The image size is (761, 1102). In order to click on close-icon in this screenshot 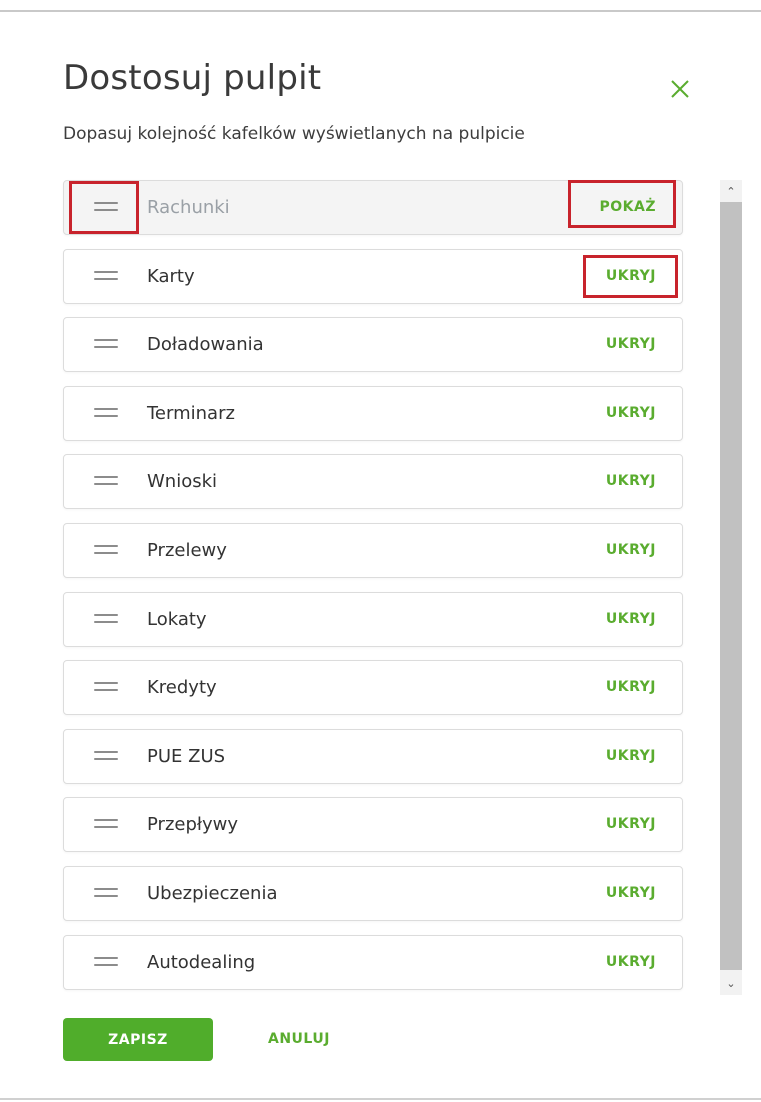, I will do `click(680, 89)`.